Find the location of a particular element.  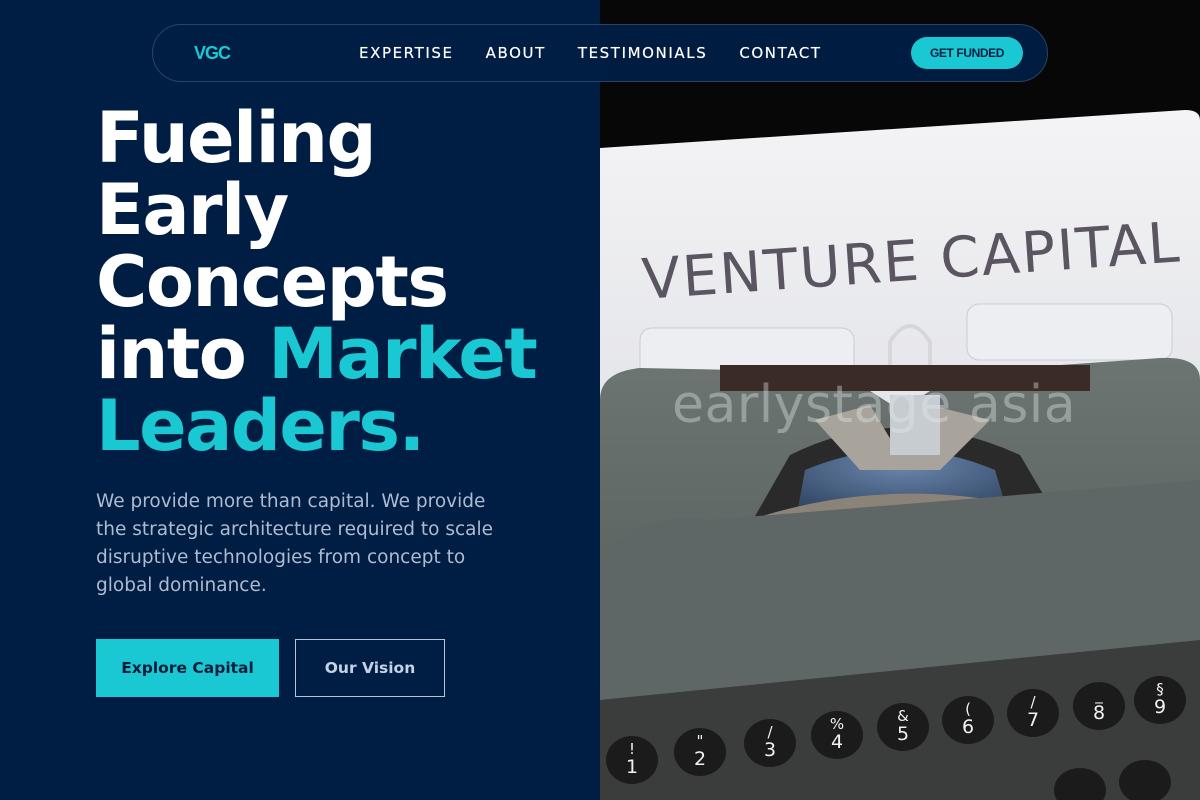

title-line-1: Fueling is located at coordinates (236, 138).